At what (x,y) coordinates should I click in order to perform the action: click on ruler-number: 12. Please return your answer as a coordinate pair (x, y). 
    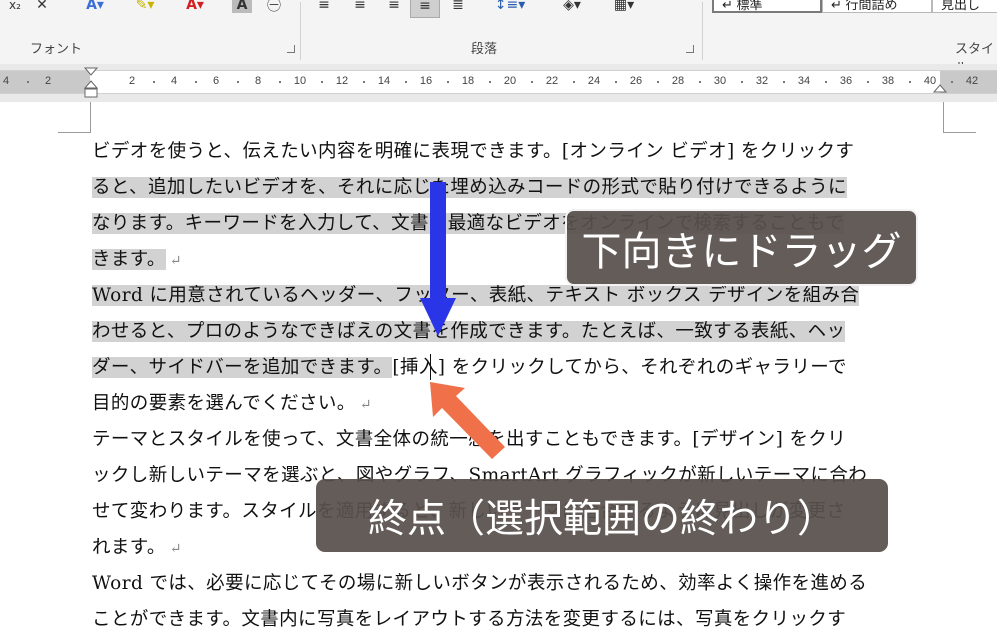
    Looking at the image, I should click on (342, 81).